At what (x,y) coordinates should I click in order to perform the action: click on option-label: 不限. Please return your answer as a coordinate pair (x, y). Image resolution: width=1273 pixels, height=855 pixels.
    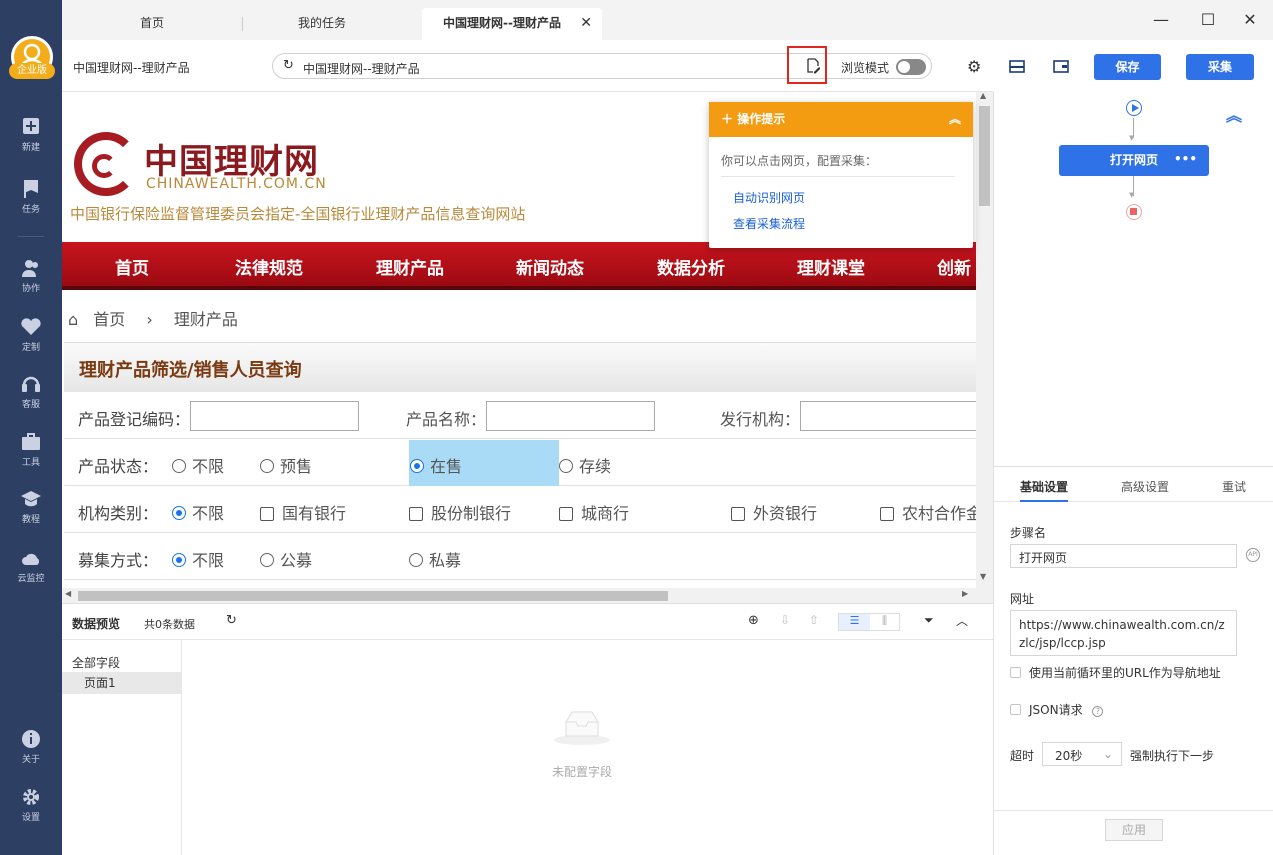
    Looking at the image, I should click on (208, 466).